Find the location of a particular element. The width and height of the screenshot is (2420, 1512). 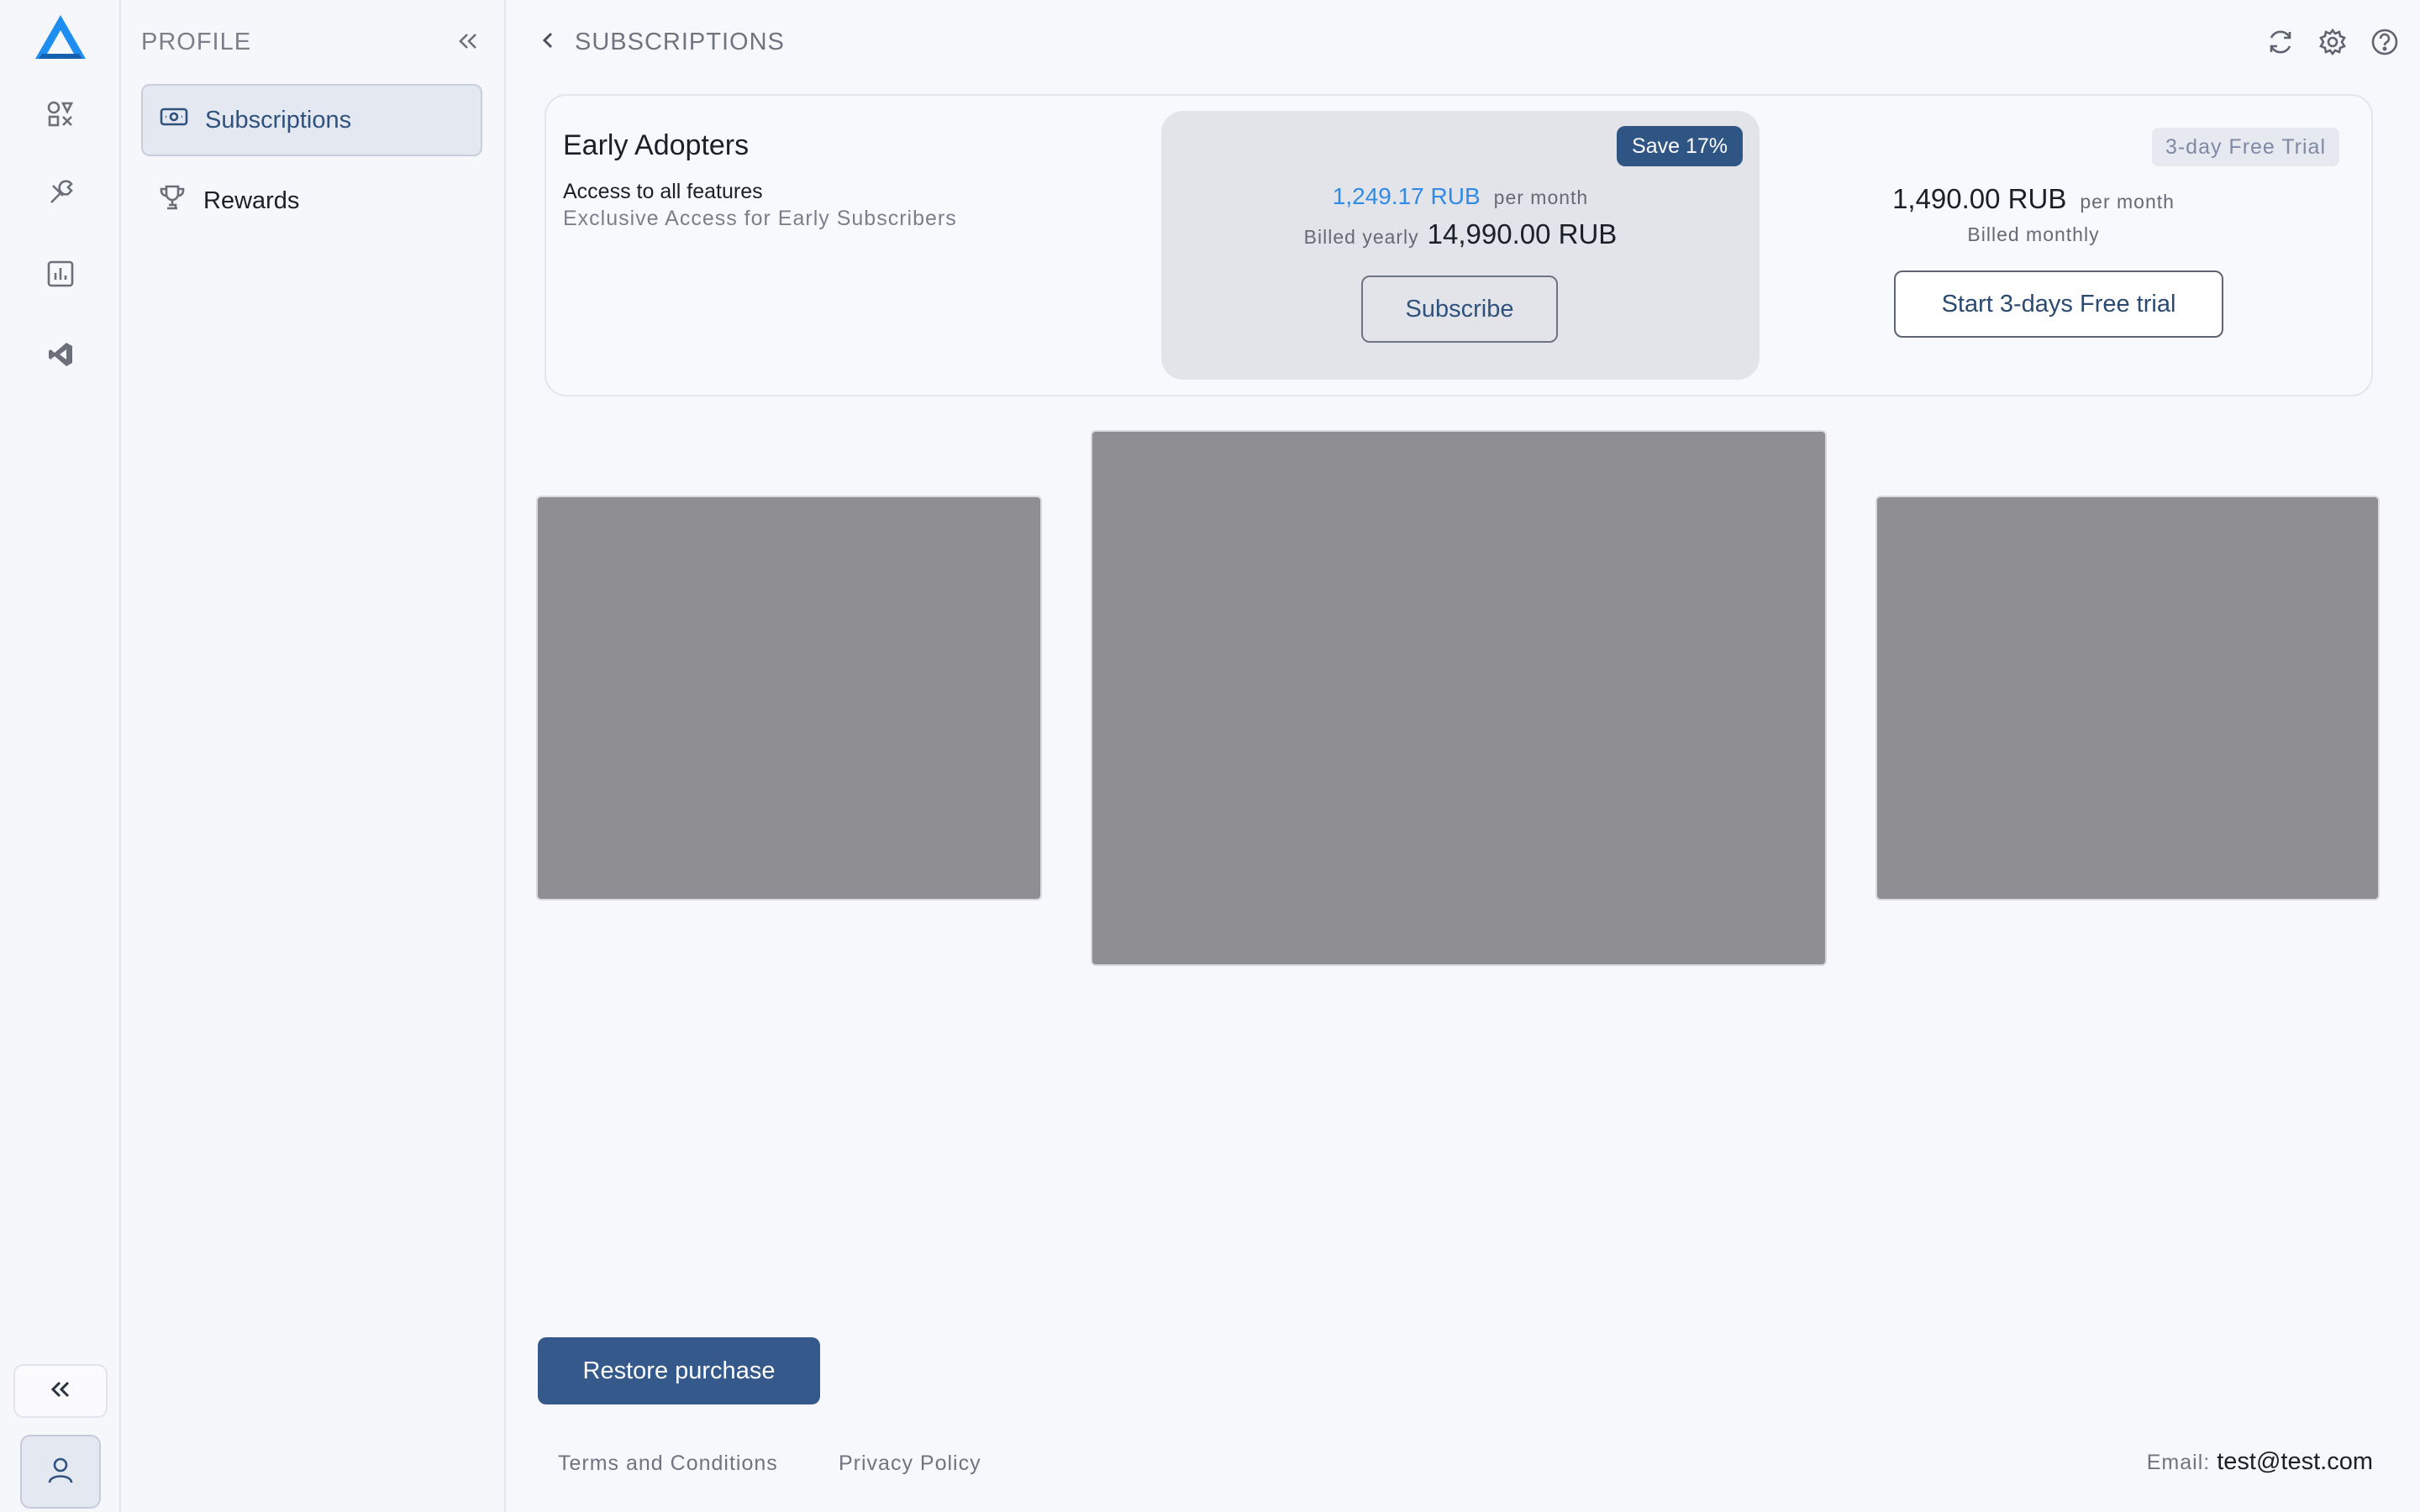

rail-collapse-button is located at coordinates (60, 1391).